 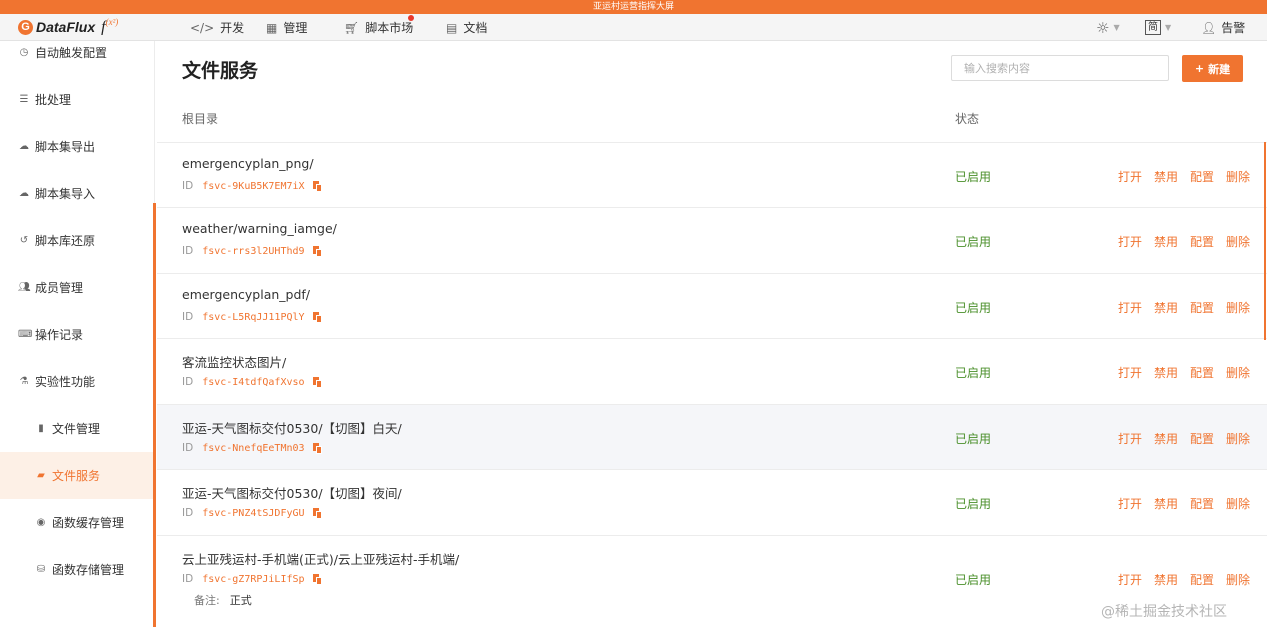 I want to click on row-path: 亚运-天气图标交付0530/【切图】白天/, so click(x=292, y=428).